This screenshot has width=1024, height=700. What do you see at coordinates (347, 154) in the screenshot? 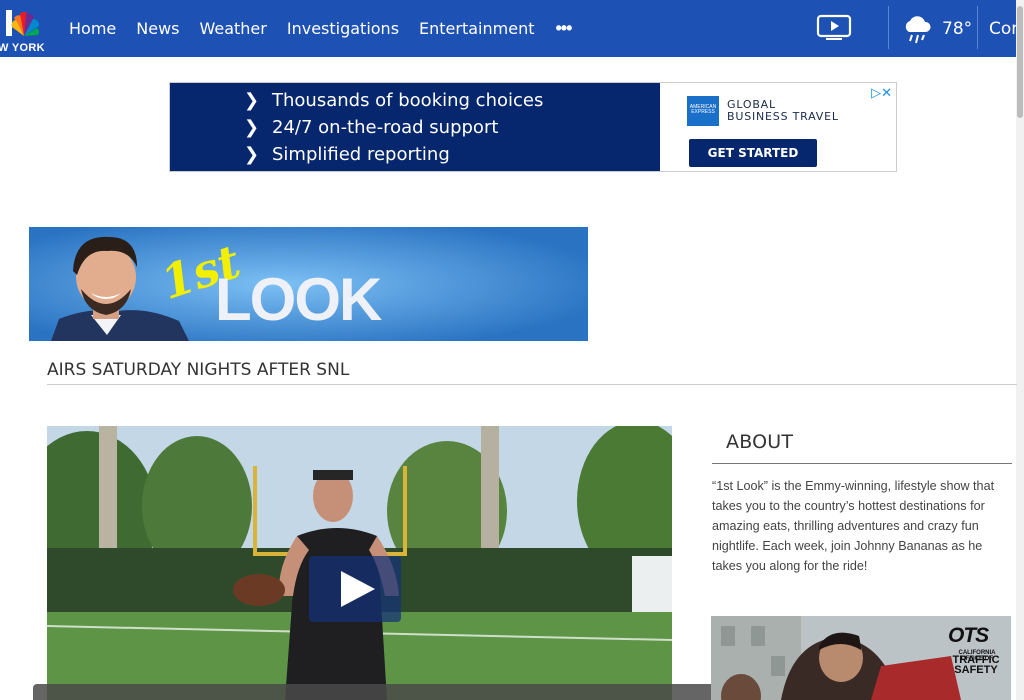
I see `ad-line: ❯ Simplified reporting` at bounding box center [347, 154].